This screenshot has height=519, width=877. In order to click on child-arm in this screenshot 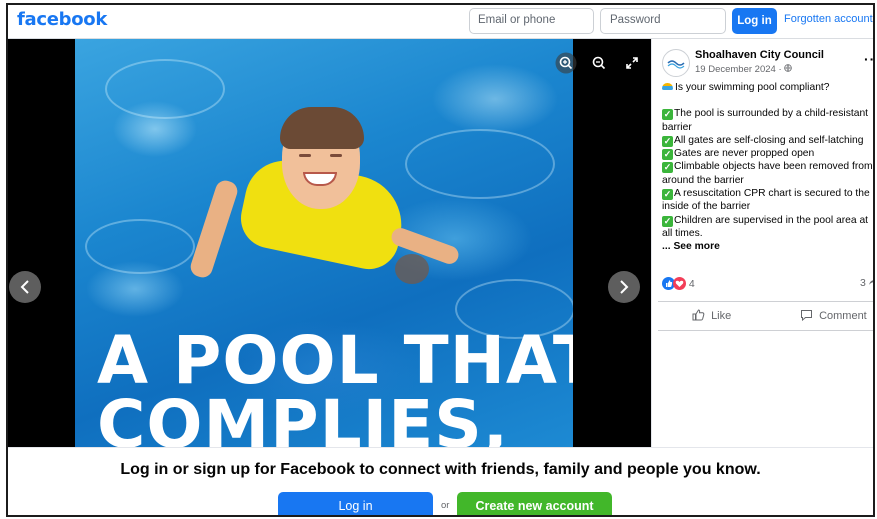, I will do `click(214, 229)`.